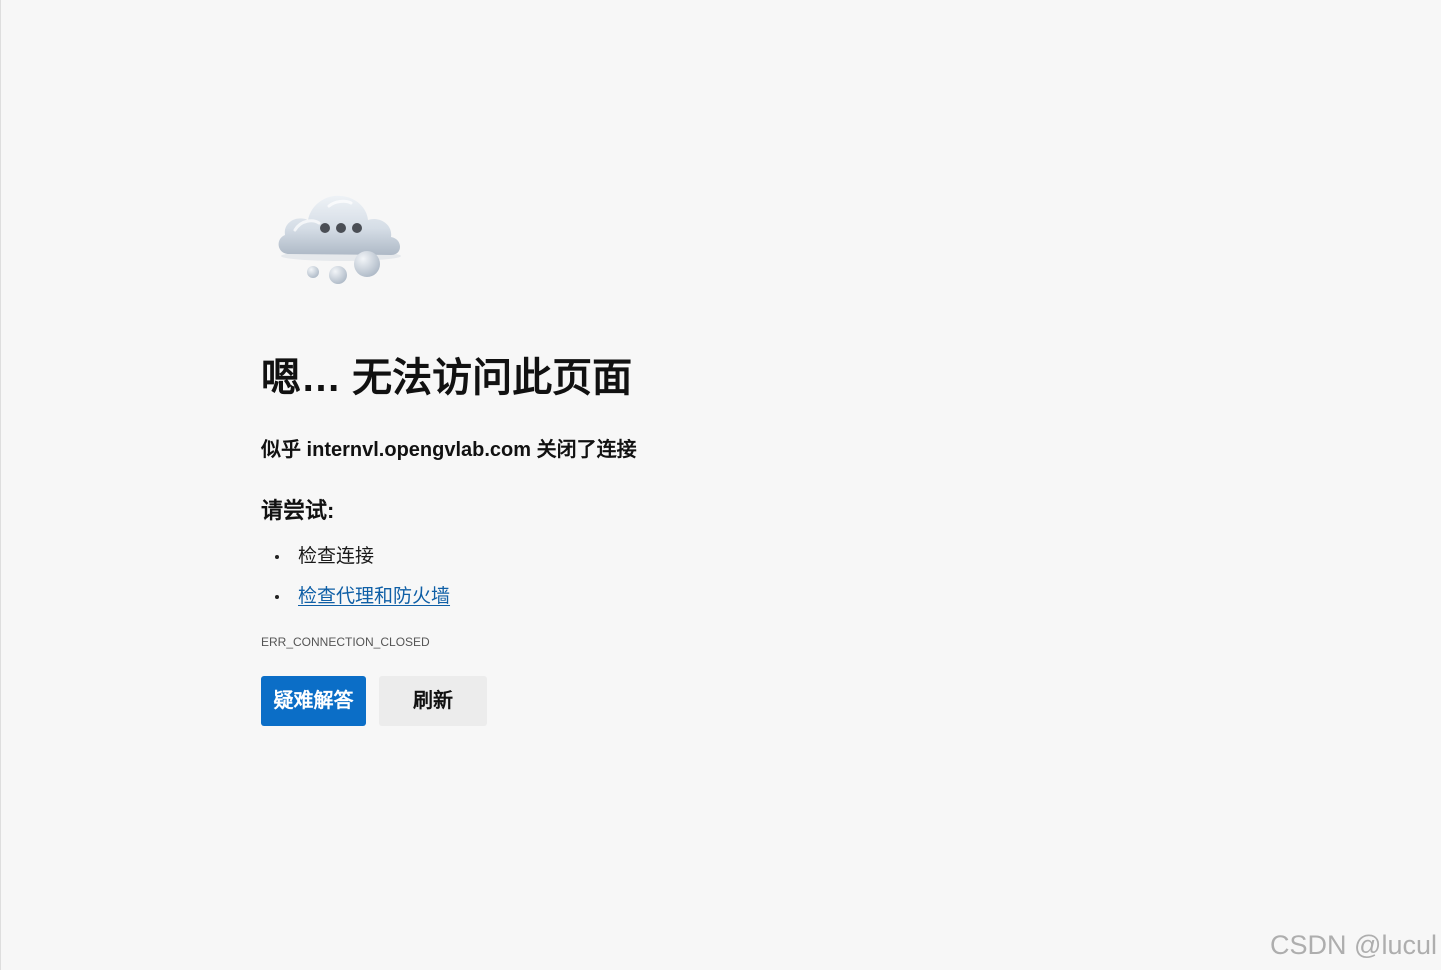  What do you see at coordinates (345, 642) in the screenshot?
I see `error-code: ERR_CONNECTION_CLOSED` at bounding box center [345, 642].